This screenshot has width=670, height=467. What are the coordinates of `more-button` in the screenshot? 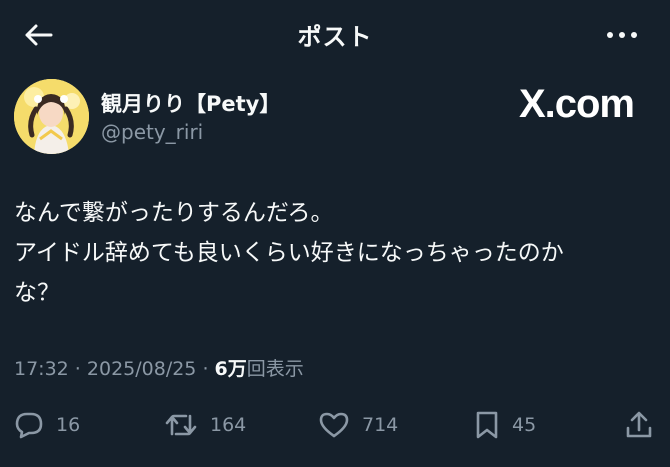 It's located at (622, 35).